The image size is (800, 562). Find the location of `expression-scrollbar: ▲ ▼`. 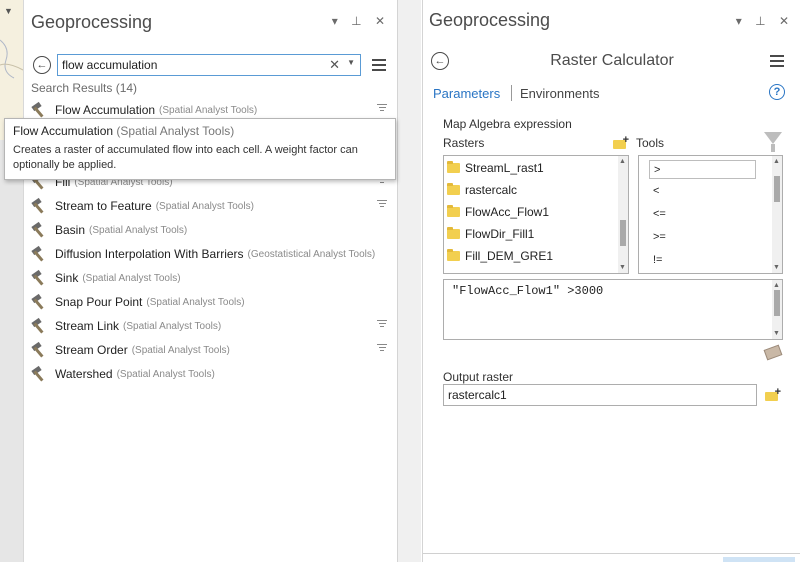

expression-scrollbar: ▲ ▼ is located at coordinates (777, 309).